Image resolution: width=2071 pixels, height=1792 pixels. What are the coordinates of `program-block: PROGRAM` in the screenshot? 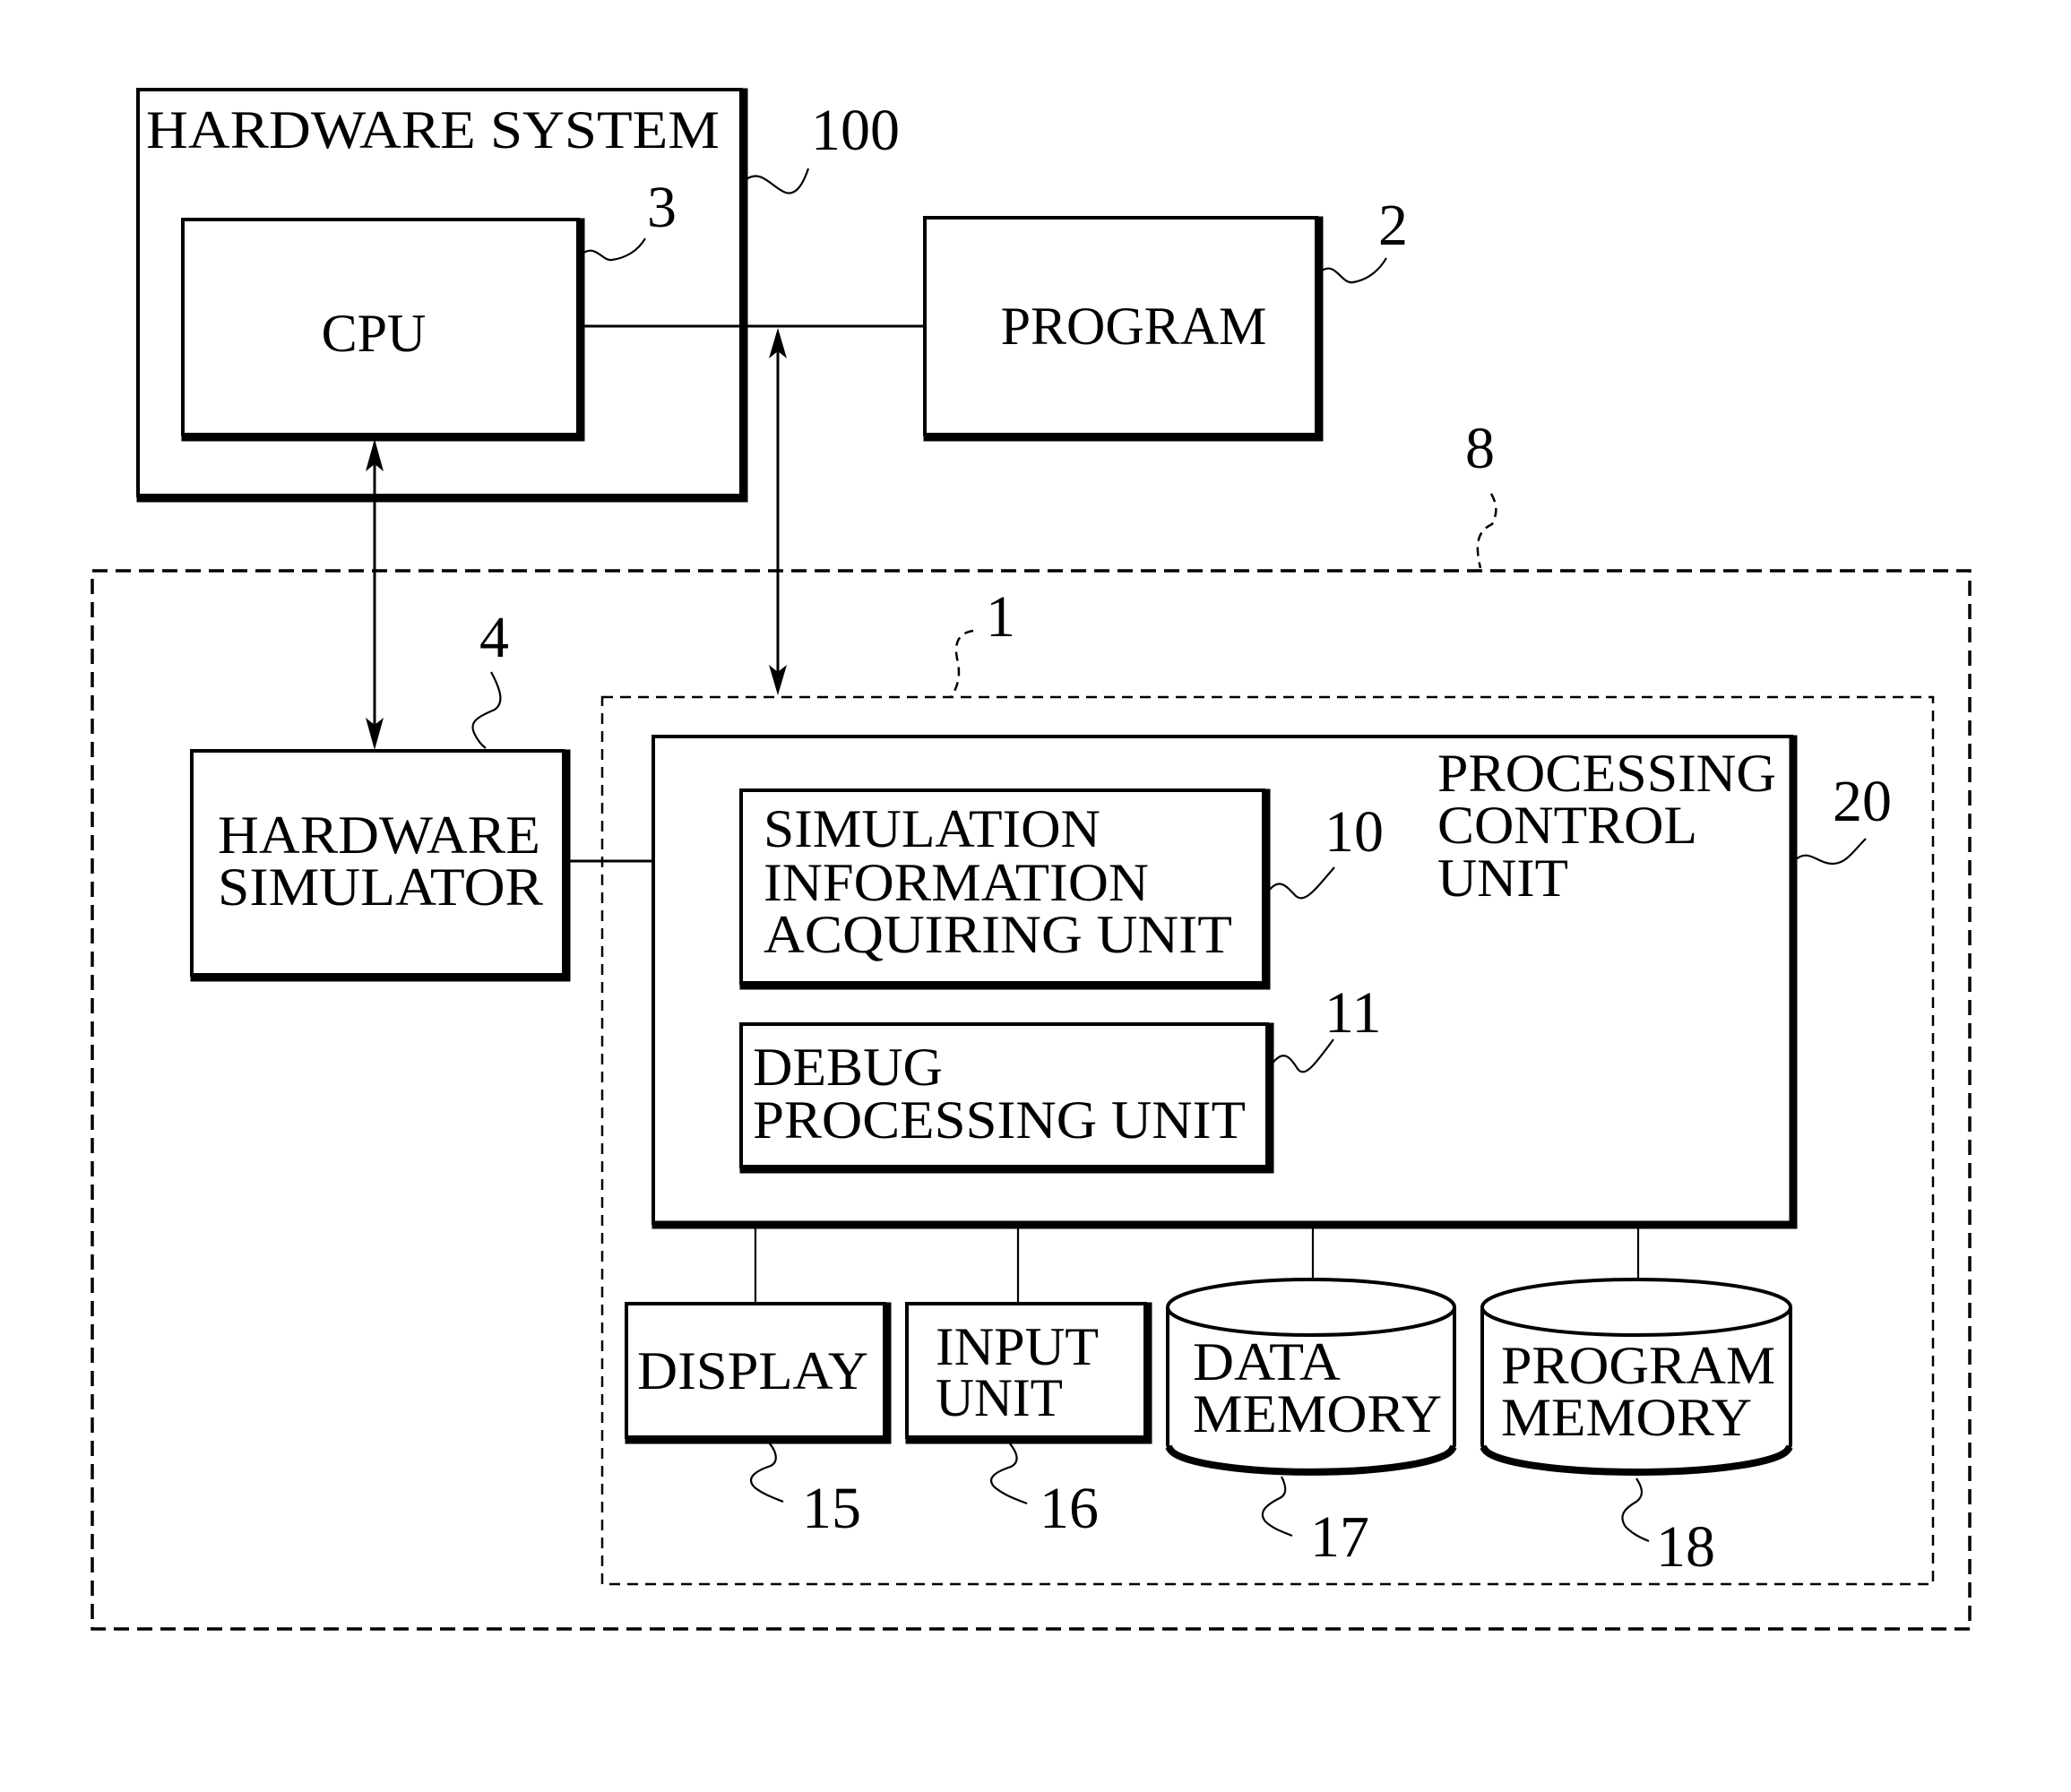 It's located at (1123, 329).